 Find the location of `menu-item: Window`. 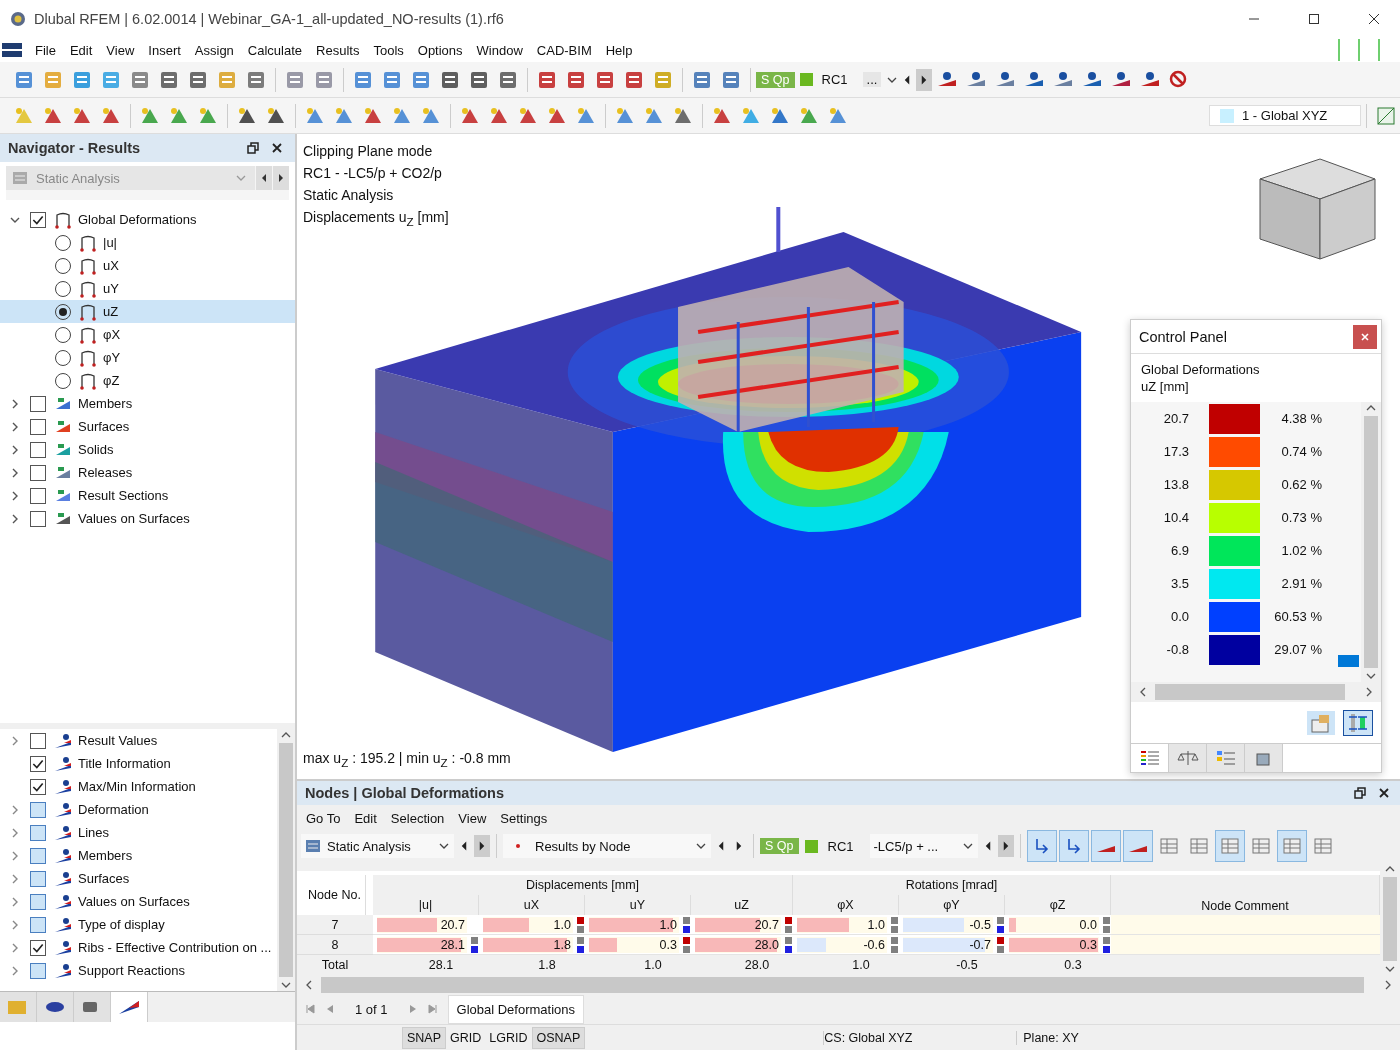

menu-item: Window is located at coordinates (499, 50).